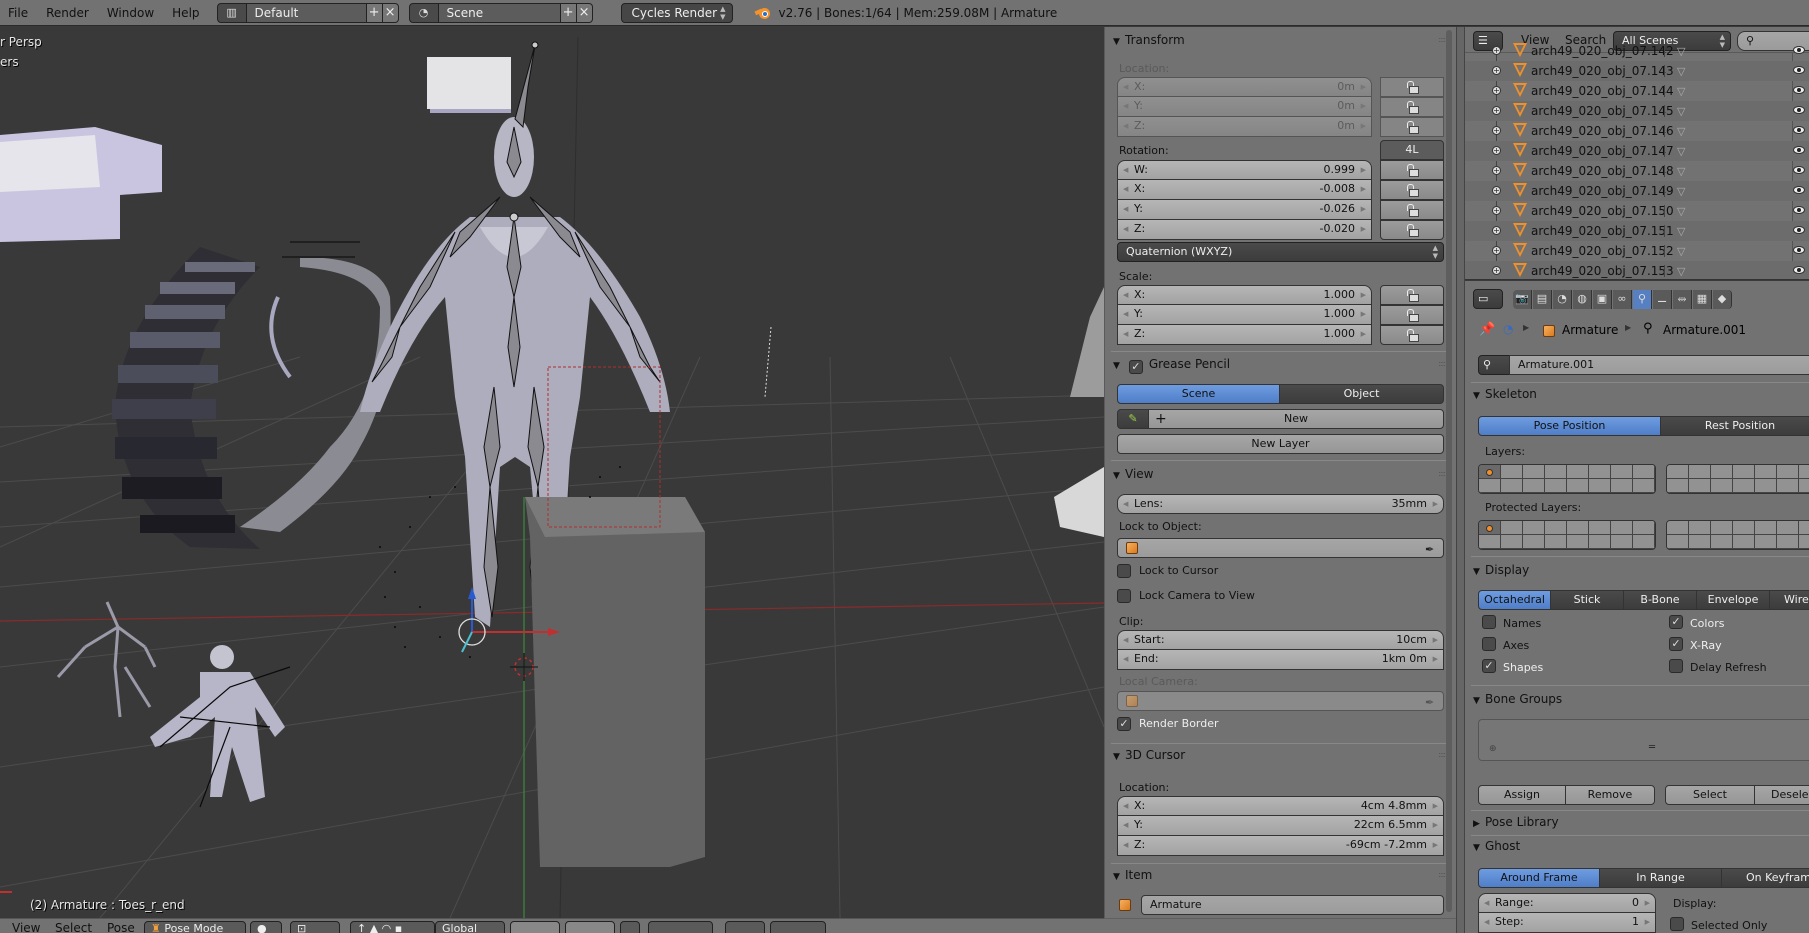  Describe the element at coordinates (1412, 170) in the screenshot. I see `lock-rotation-w` at that location.